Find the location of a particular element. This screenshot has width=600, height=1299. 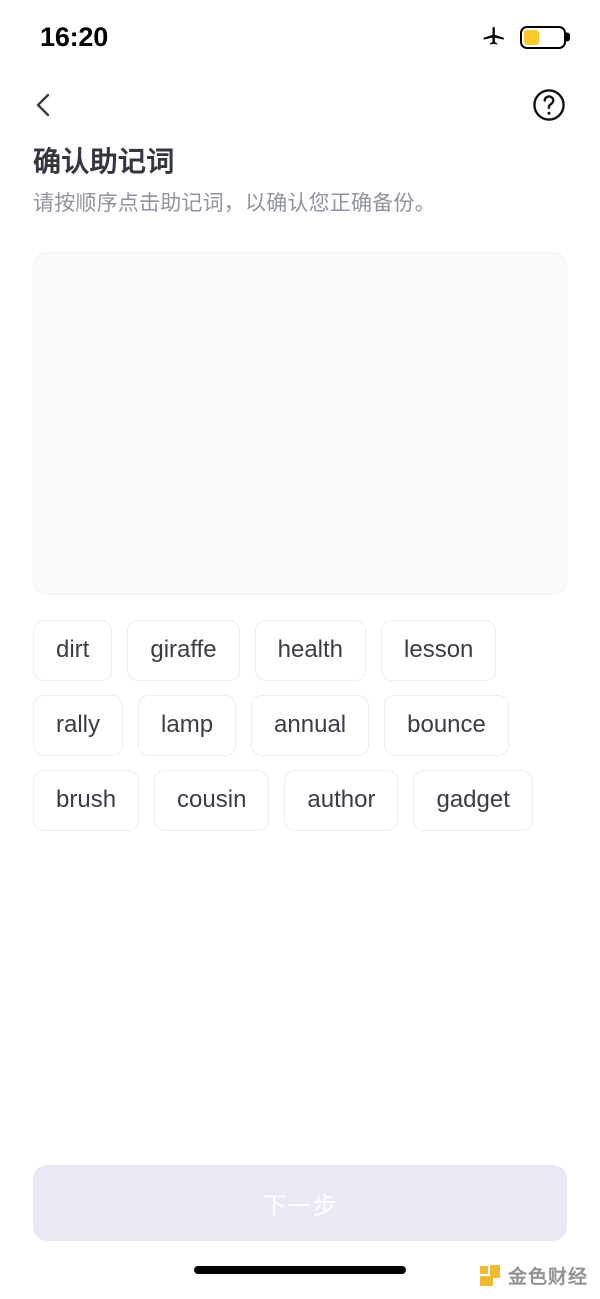

back-button is located at coordinates (44, 106).